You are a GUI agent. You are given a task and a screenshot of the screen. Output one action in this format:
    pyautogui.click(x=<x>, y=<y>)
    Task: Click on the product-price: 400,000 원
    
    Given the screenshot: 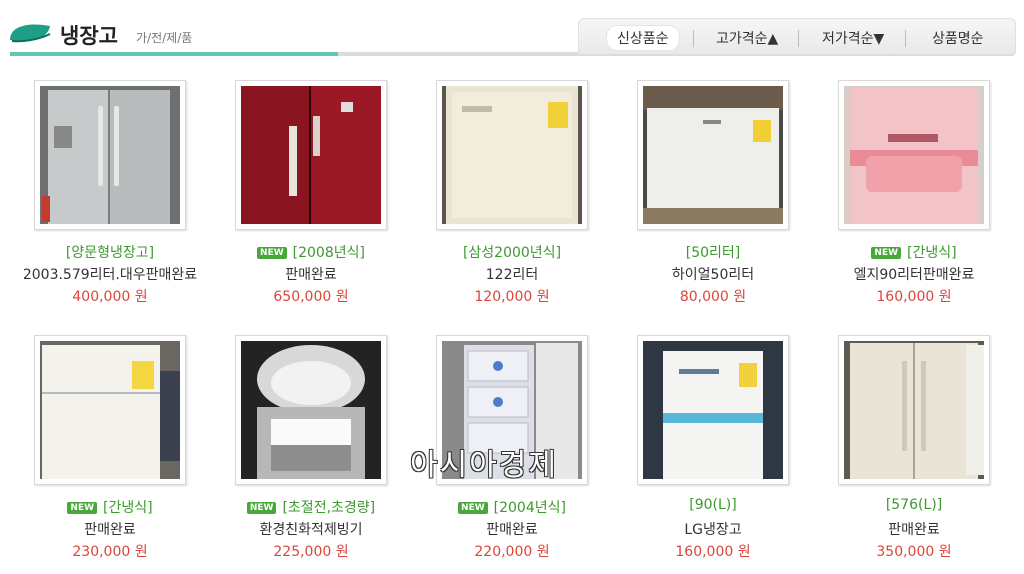 What is the action you would take?
    pyautogui.click(x=110, y=297)
    